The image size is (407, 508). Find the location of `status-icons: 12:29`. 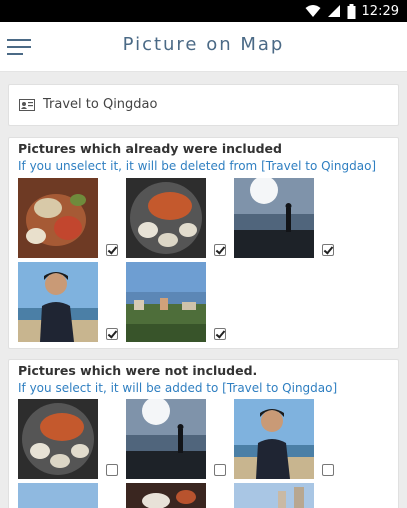

status-icons: 12:29 is located at coordinates (352, 11).